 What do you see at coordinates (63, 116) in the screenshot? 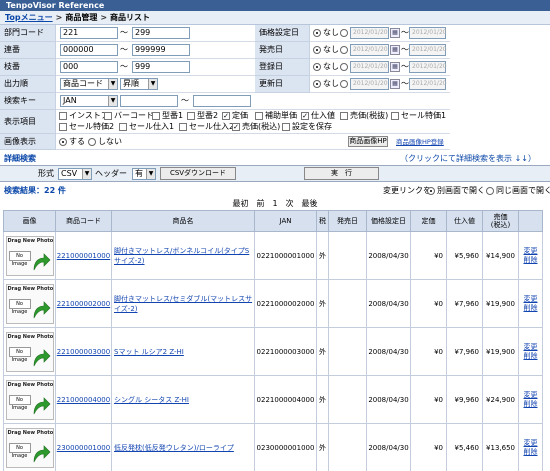
I see `checkbox-instore` at bounding box center [63, 116].